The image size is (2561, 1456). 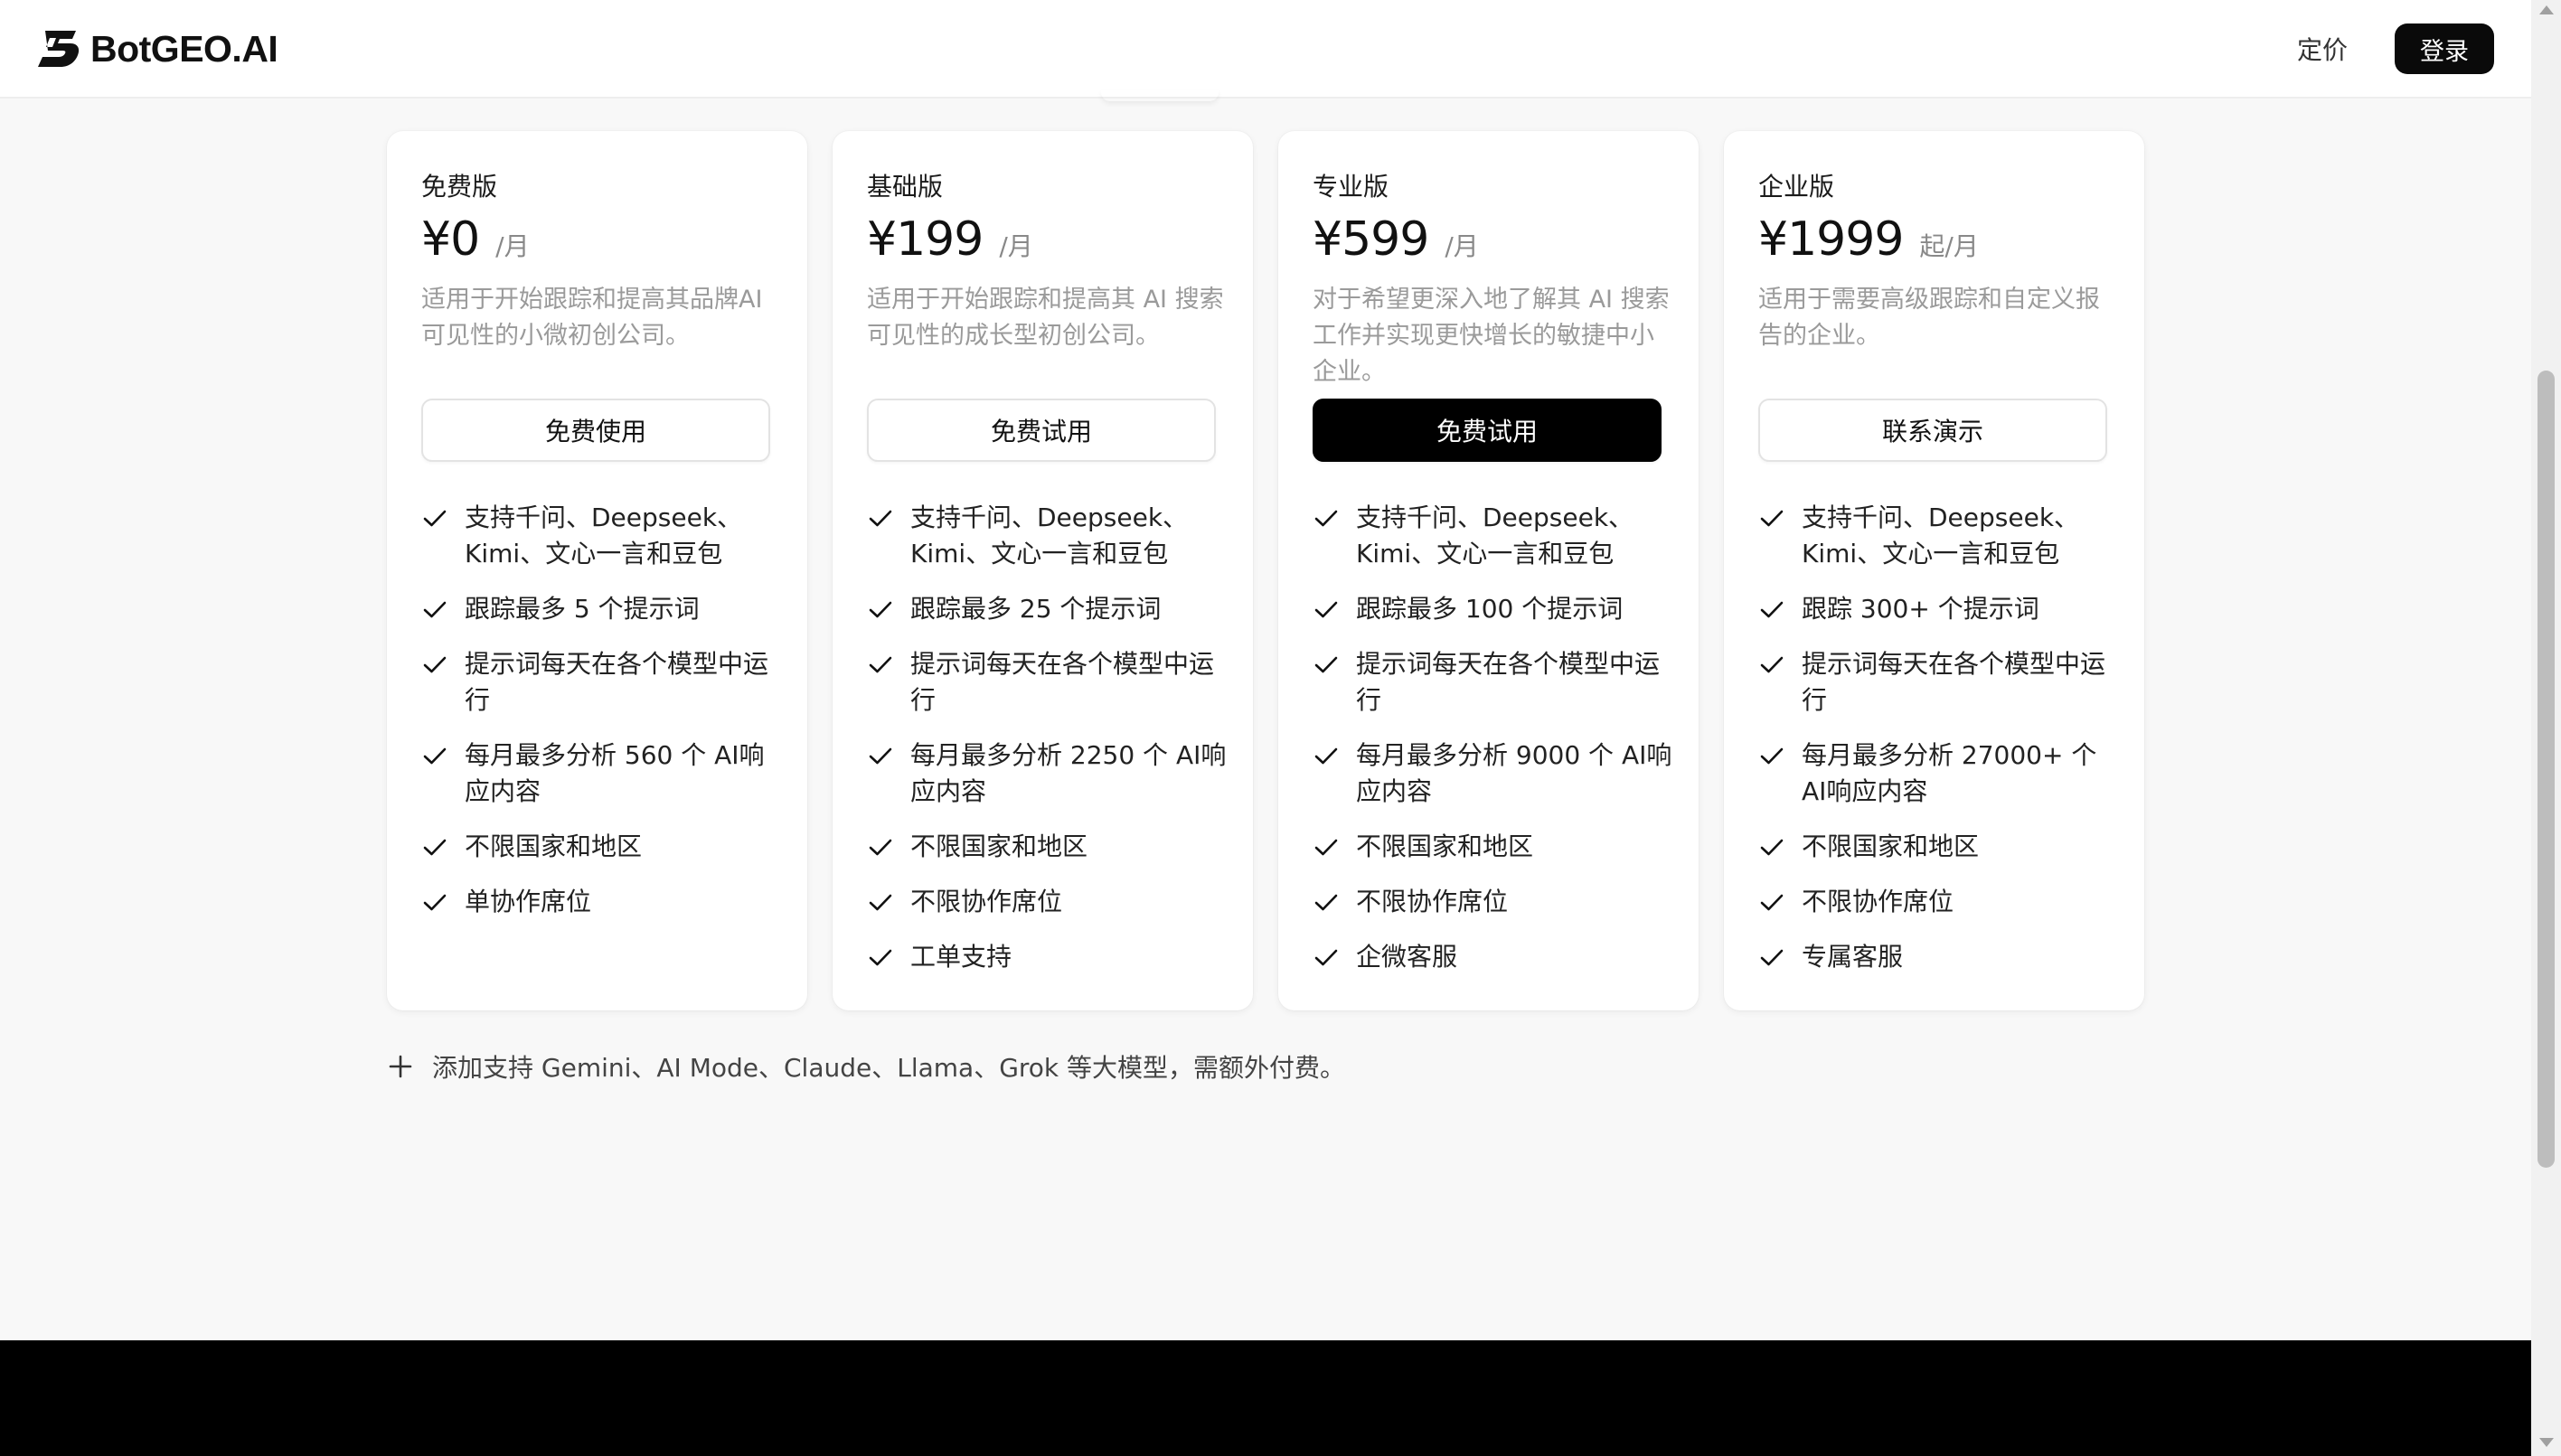 I want to click on nav-pricing-link: 定价, so click(x=2322, y=49).